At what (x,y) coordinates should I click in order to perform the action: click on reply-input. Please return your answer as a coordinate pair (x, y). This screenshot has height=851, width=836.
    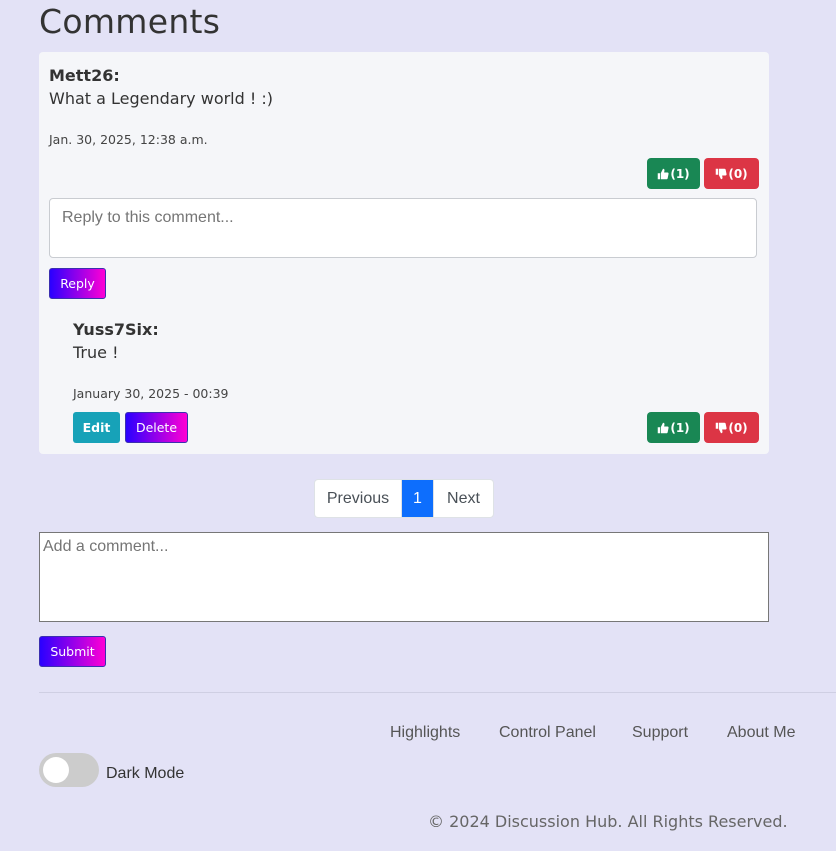
    Looking at the image, I should click on (403, 228).